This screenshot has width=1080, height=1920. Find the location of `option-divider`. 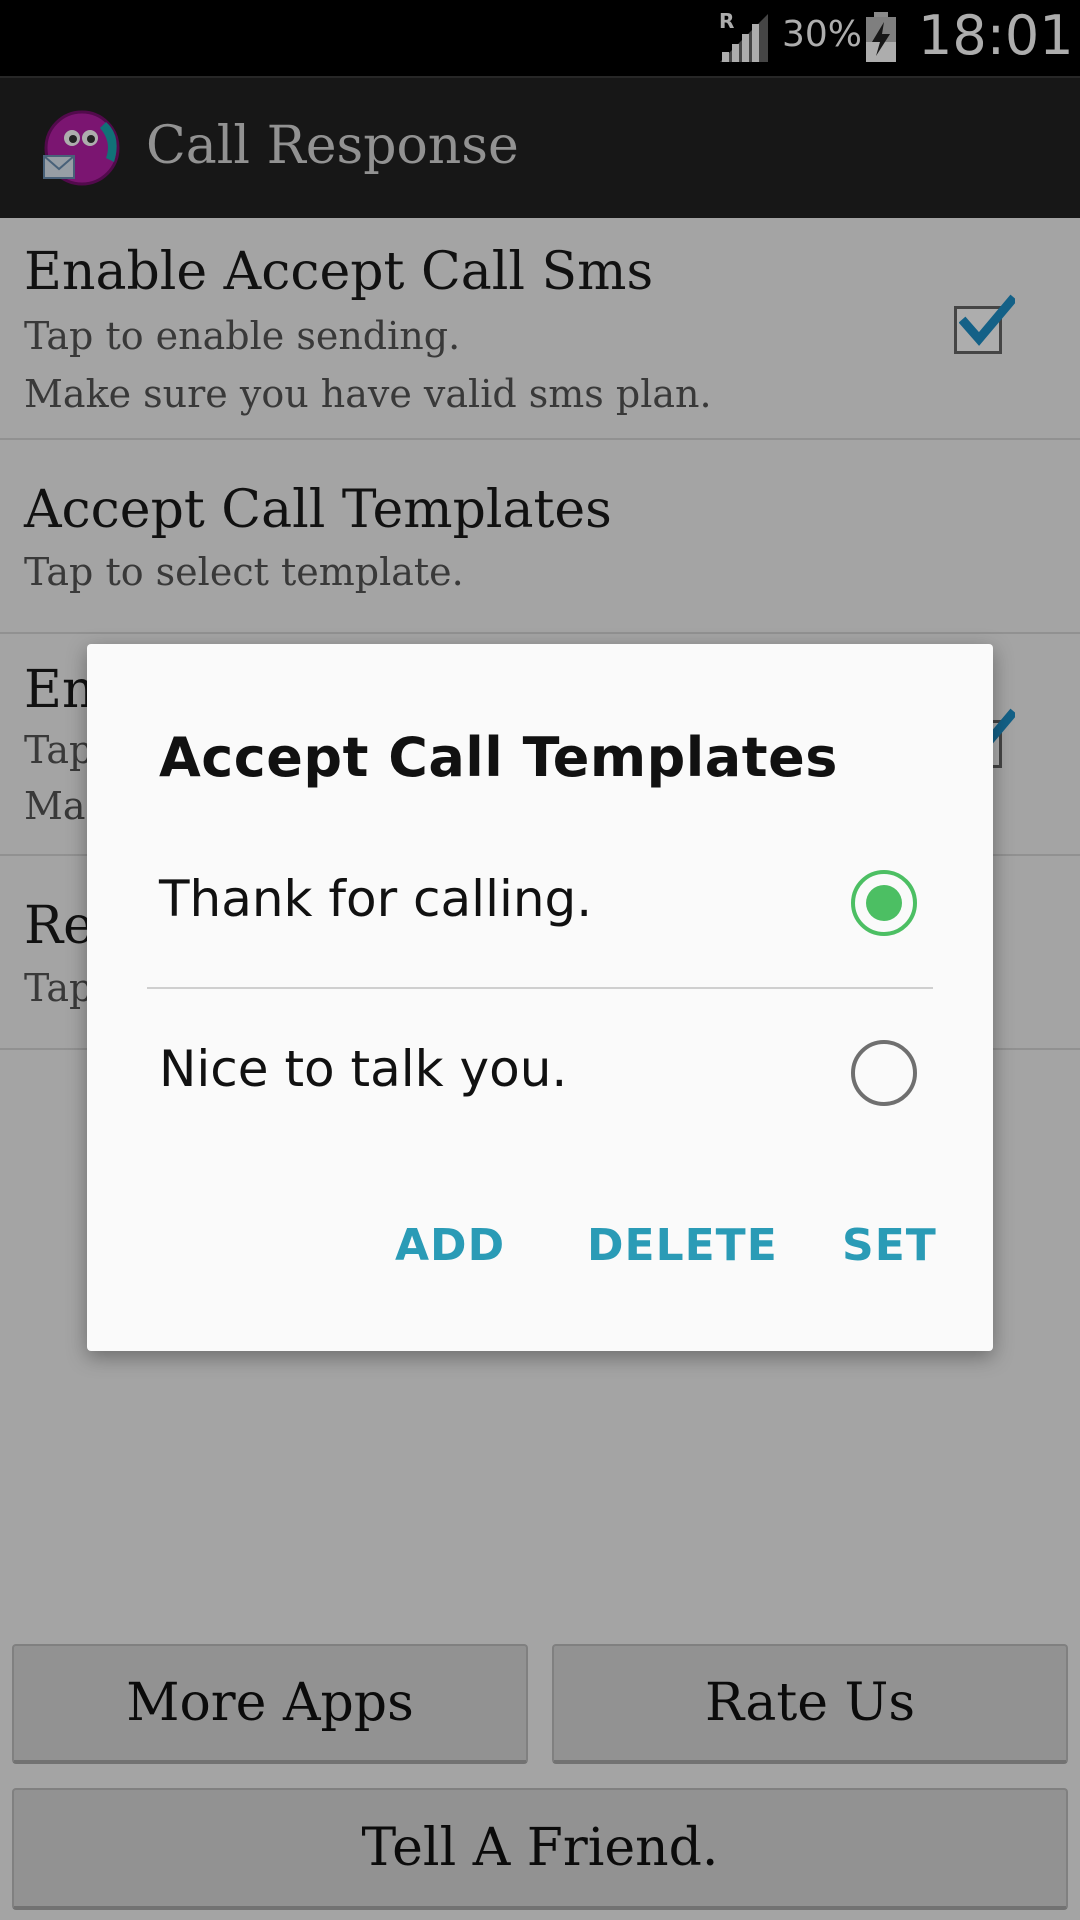

option-divider is located at coordinates (540, 988).